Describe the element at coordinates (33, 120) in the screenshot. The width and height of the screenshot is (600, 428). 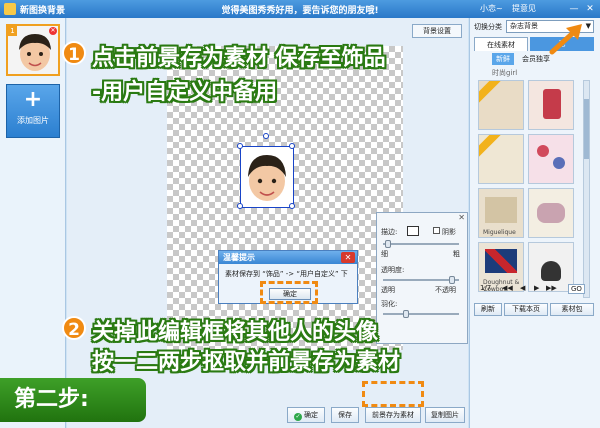
I see `add-image-label: 添加图片` at that location.